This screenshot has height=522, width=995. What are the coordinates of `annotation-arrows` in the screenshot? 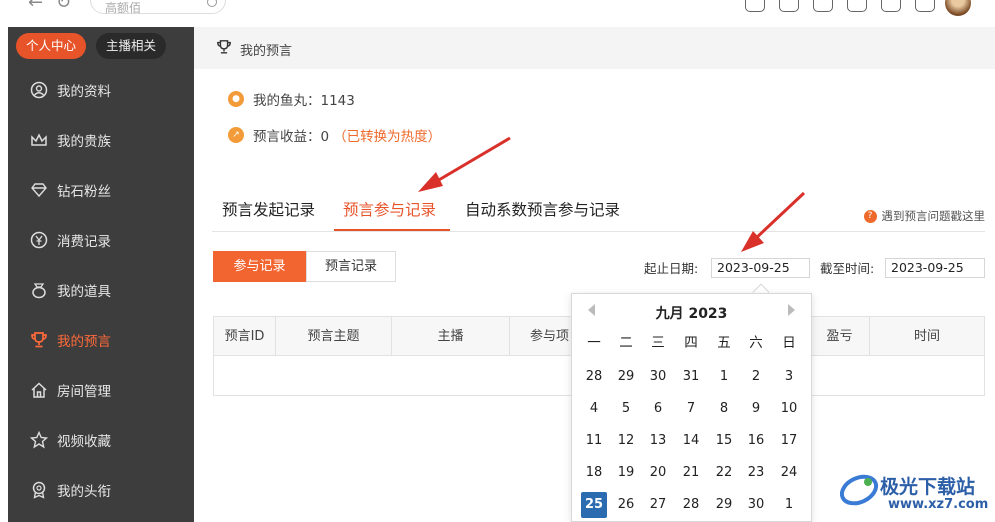 It's located at (612, 194).